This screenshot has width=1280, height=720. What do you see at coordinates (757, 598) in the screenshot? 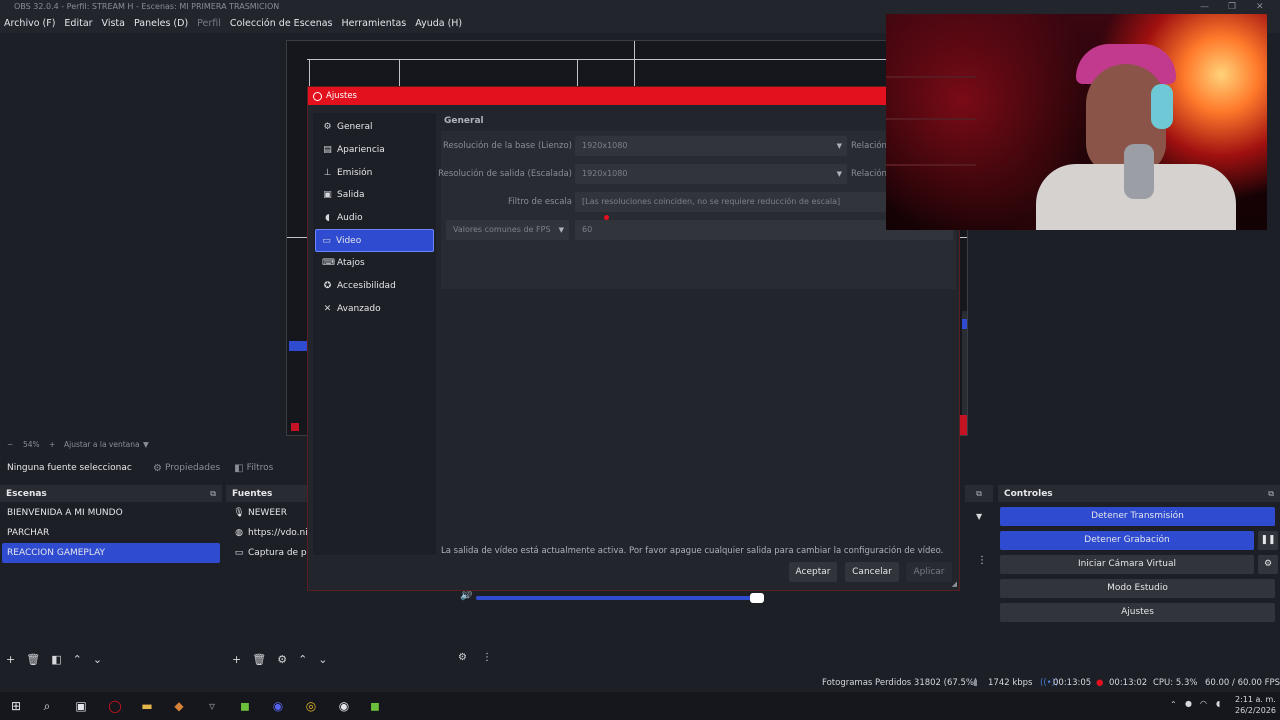
I see `volume-slider-handle` at bounding box center [757, 598].